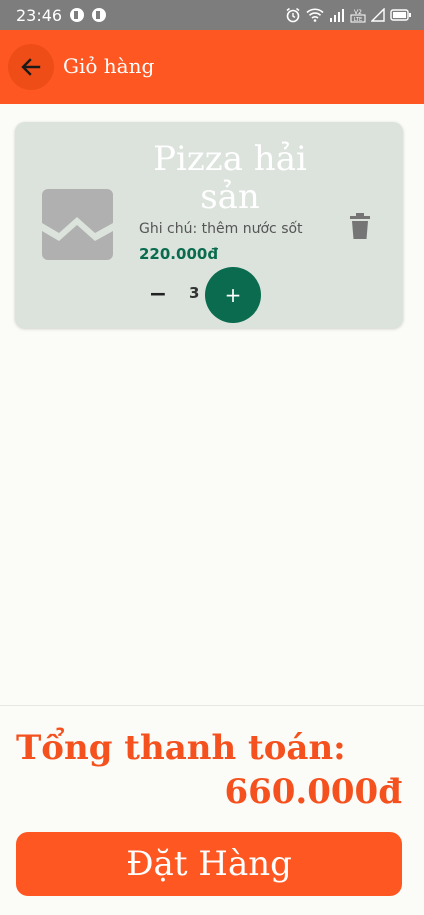  Describe the element at coordinates (158, 294) in the screenshot. I see `decrement-button: −` at that location.